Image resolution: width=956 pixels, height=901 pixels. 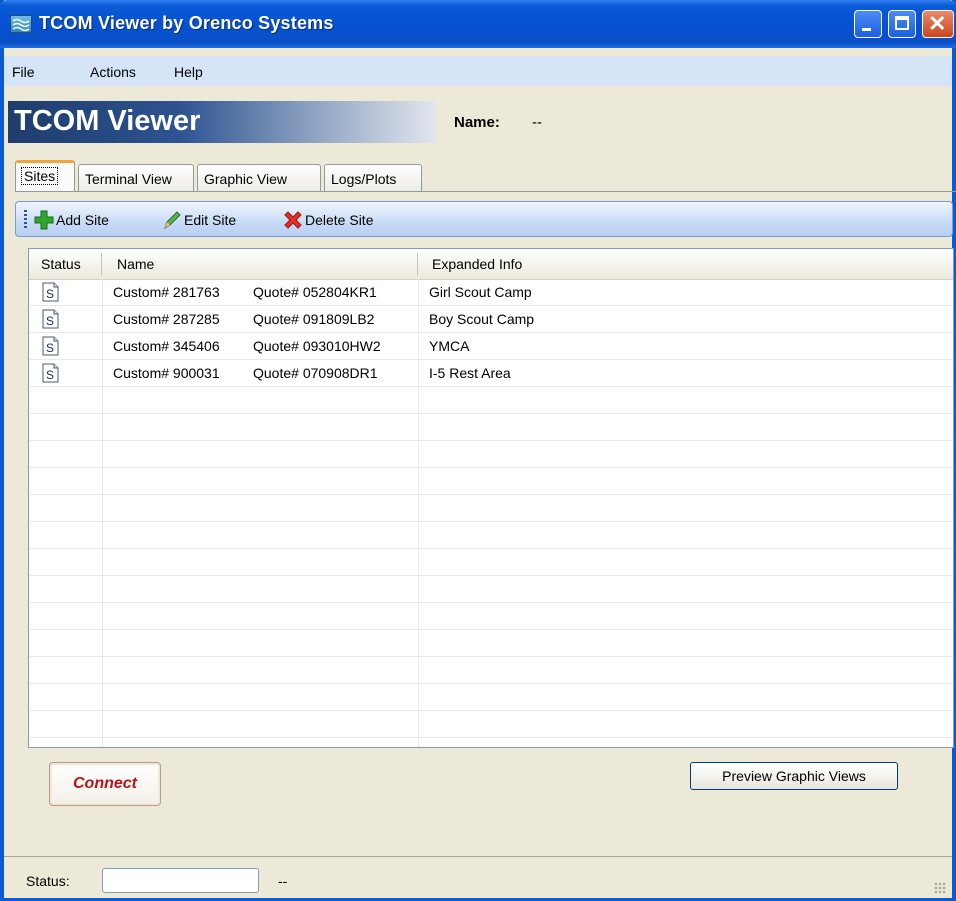 I want to click on site-expanded-info: I-5 Rest Area, so click(x=470, y=373).